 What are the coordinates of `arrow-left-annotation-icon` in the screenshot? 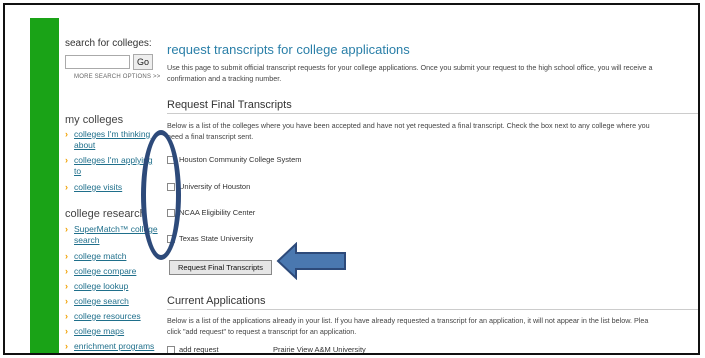 It's located at (311, 261).